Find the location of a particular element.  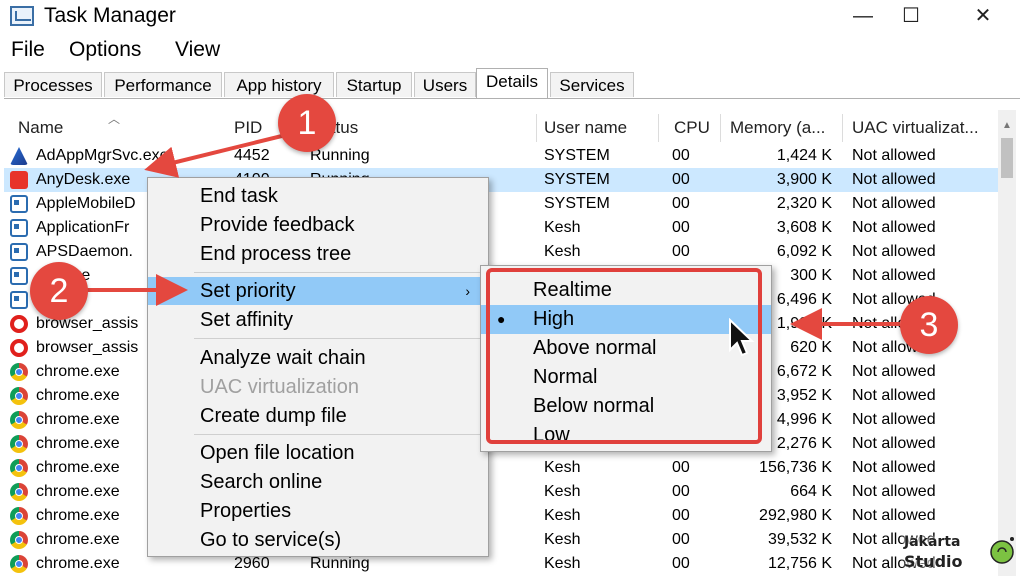

adapp-icon is located at coordinates (19, 156).